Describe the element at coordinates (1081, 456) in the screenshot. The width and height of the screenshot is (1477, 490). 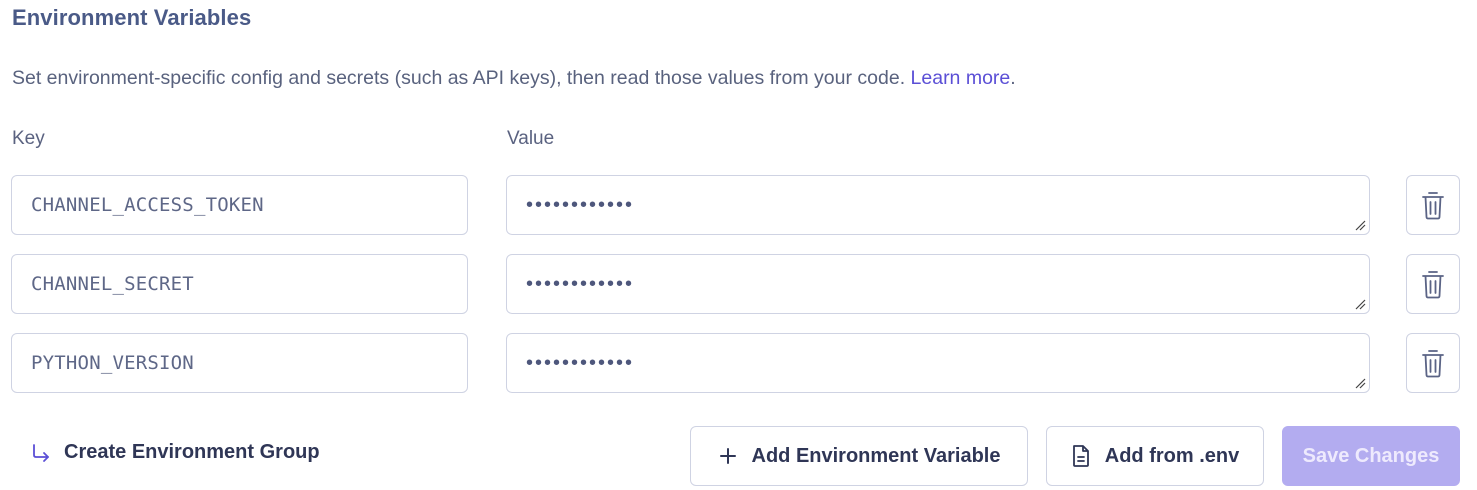
I see `file-icon` at that location.